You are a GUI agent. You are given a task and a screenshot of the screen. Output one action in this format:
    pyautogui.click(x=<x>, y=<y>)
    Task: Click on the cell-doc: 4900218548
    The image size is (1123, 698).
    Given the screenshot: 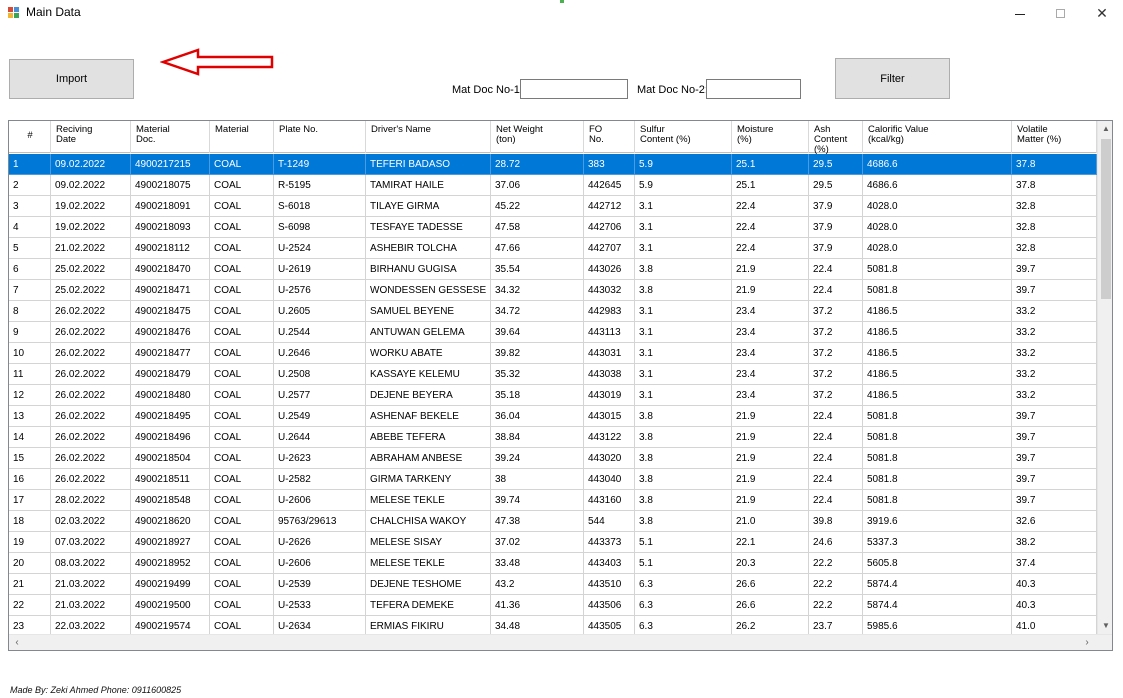 What is the action you would take?
    pyautogui.click(x=170, y=500)
    